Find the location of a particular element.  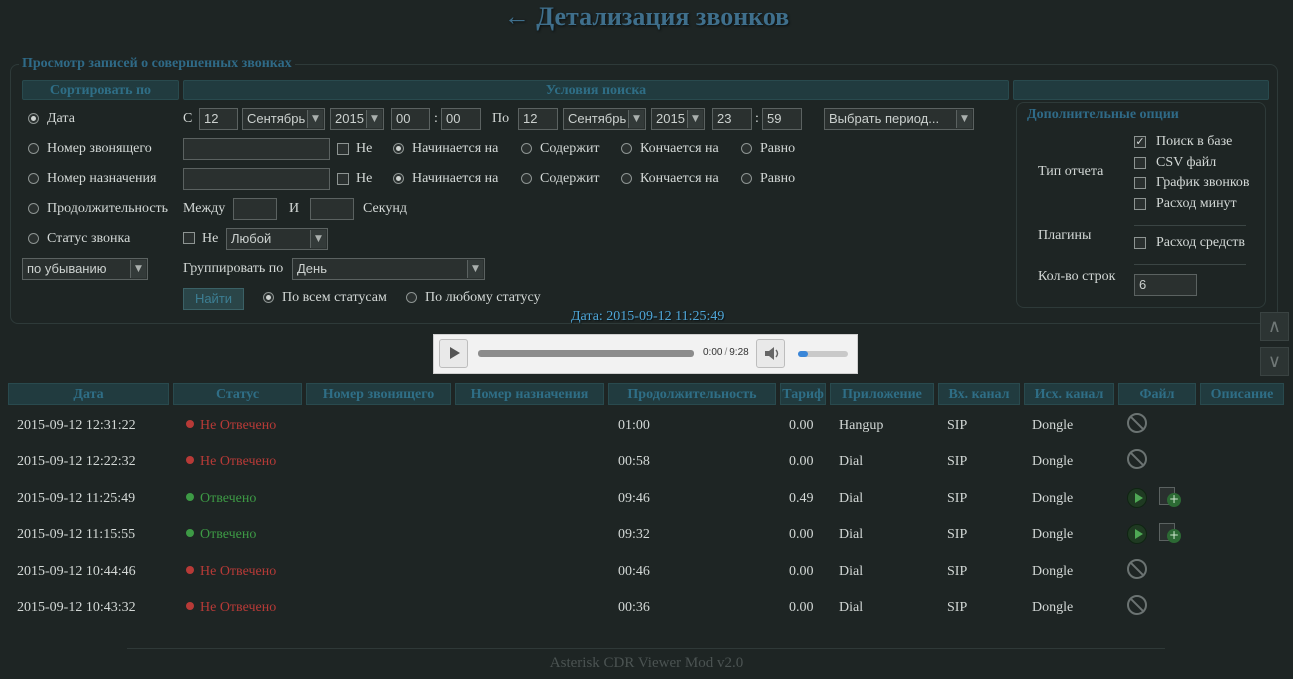

caller-input is located at coordinates (256, 149).